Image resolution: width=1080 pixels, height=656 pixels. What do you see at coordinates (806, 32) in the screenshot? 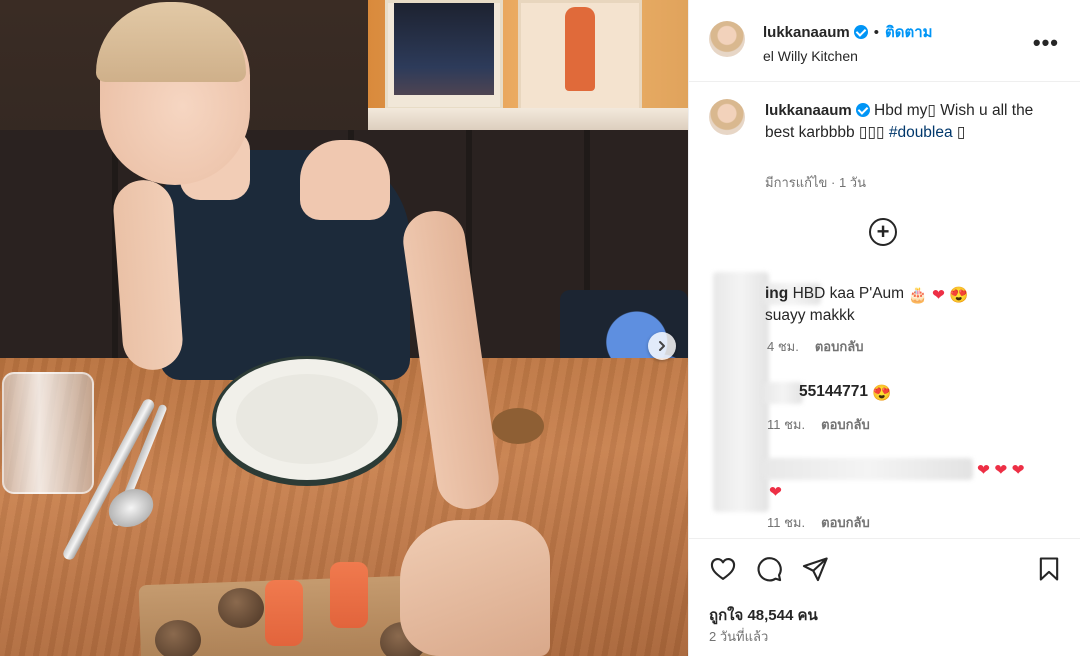
I see `username: lukkanaaum` at bounding box center [806, 32].